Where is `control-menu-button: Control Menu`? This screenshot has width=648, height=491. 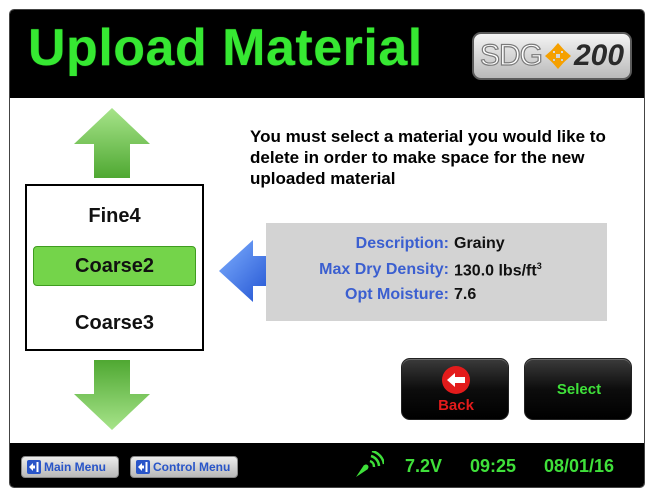
control-menu-button: Control Menu is located at coordinates (184, 467).